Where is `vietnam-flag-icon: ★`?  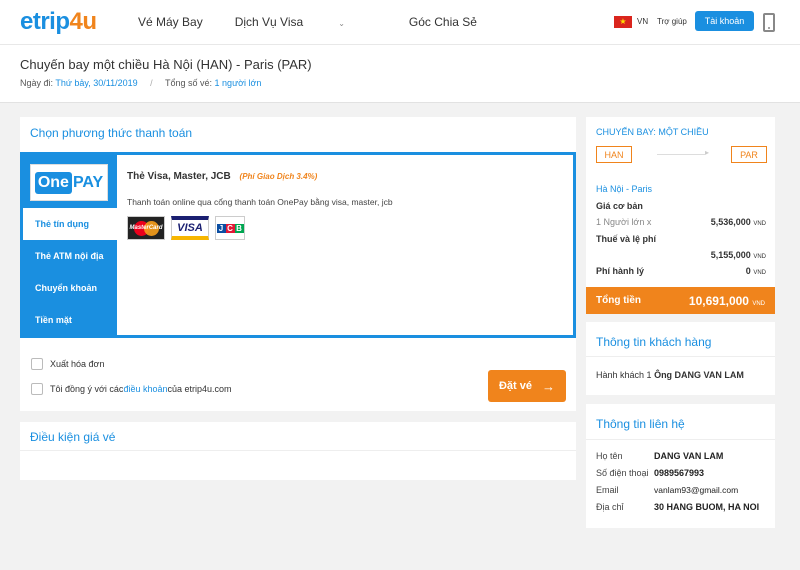 vietnam-flag-icon: ★ is located at coordinates (623, 22).